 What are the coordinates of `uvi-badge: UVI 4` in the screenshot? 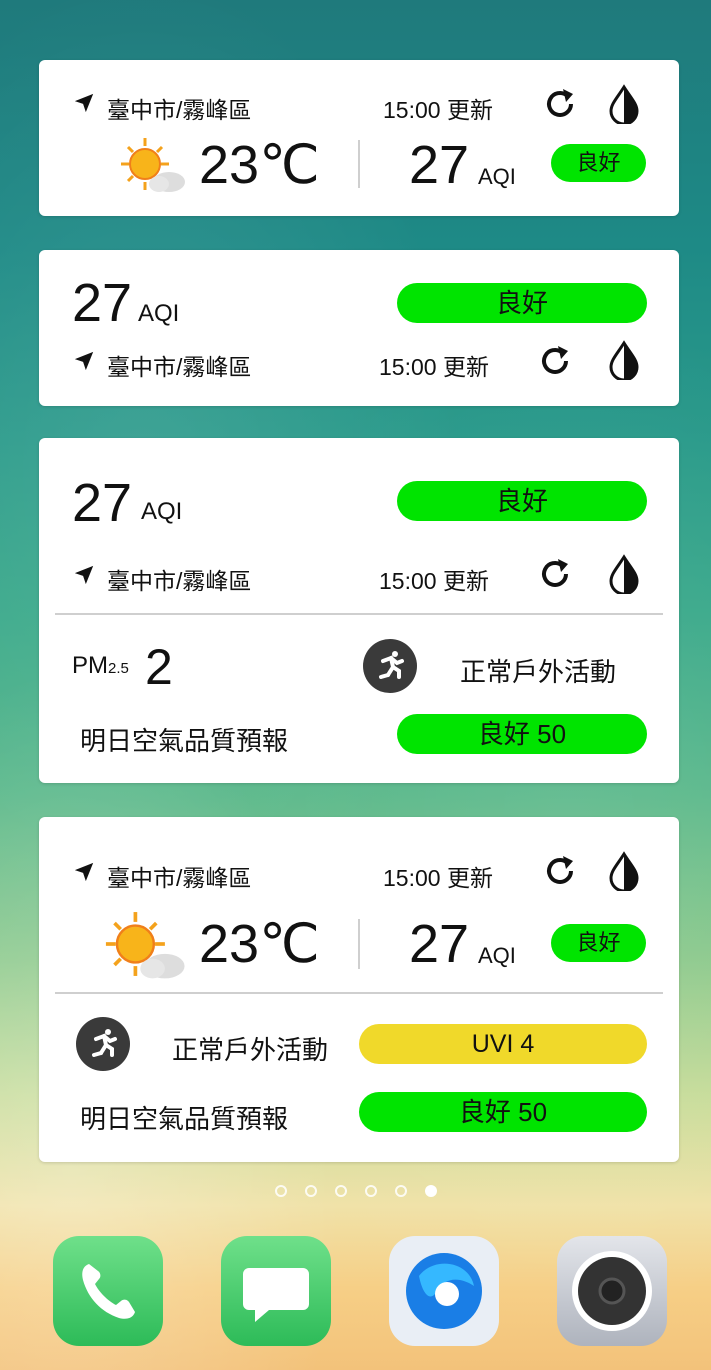 It's located at (503, 1044).